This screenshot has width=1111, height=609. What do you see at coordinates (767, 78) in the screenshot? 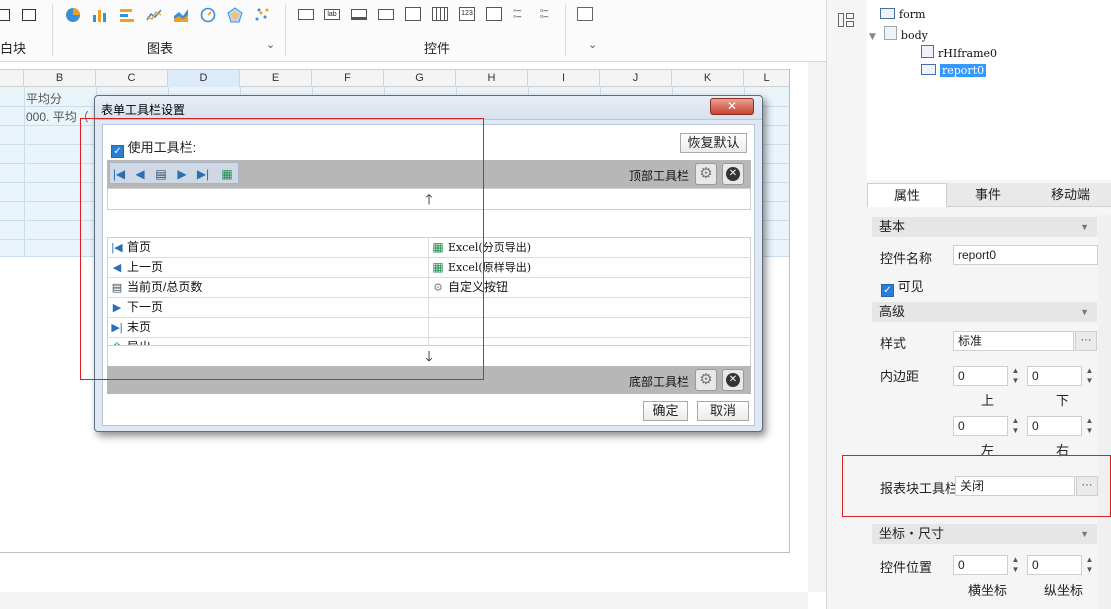
I see `column-header: L` at bounding box center [767, 78].